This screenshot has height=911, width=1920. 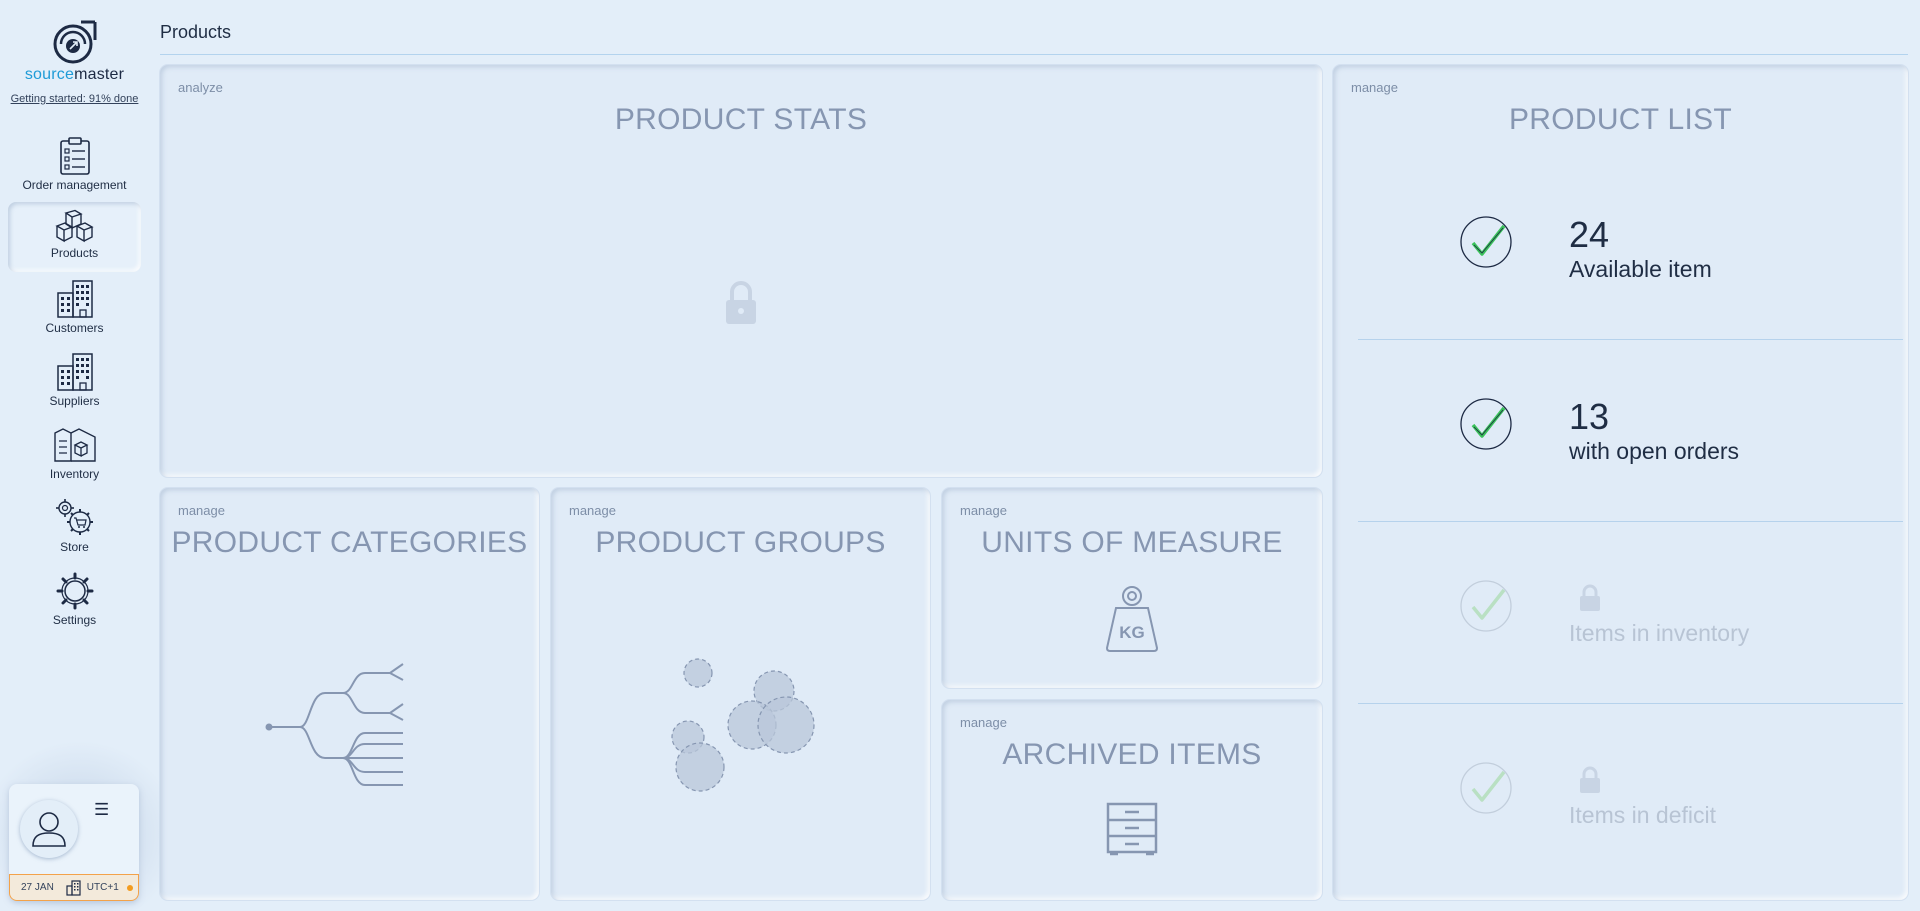 I want to click on sidebar-item-label: Products, so click(x=74, y=253).